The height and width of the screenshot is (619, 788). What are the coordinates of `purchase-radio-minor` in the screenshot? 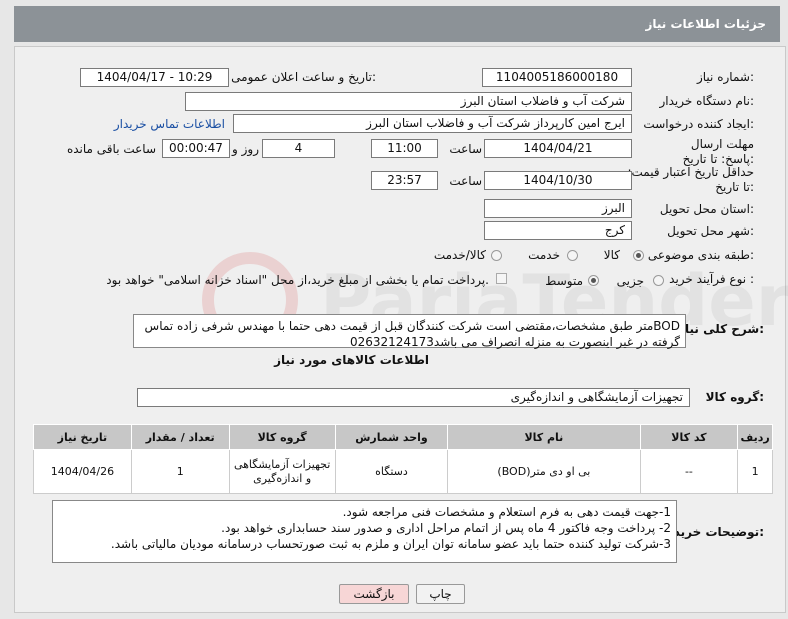 It's located at (658, 280).